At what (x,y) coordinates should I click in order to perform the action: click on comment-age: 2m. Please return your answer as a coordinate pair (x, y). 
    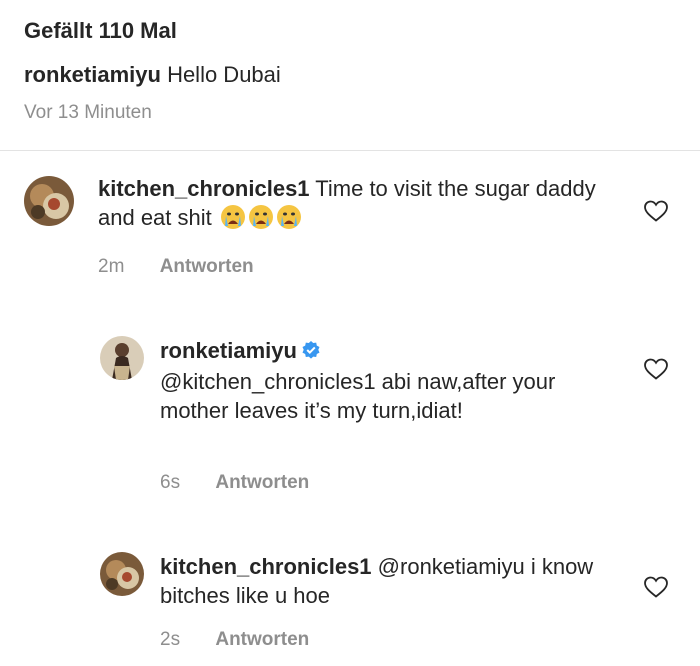
    Looking at the image, I should click on (111, 266).